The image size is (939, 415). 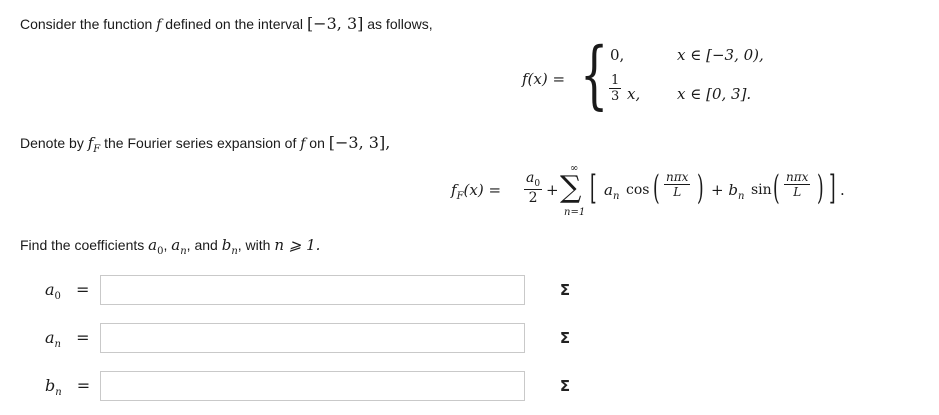 I want to click on frac-num: 1, so click(x=615, y=80).